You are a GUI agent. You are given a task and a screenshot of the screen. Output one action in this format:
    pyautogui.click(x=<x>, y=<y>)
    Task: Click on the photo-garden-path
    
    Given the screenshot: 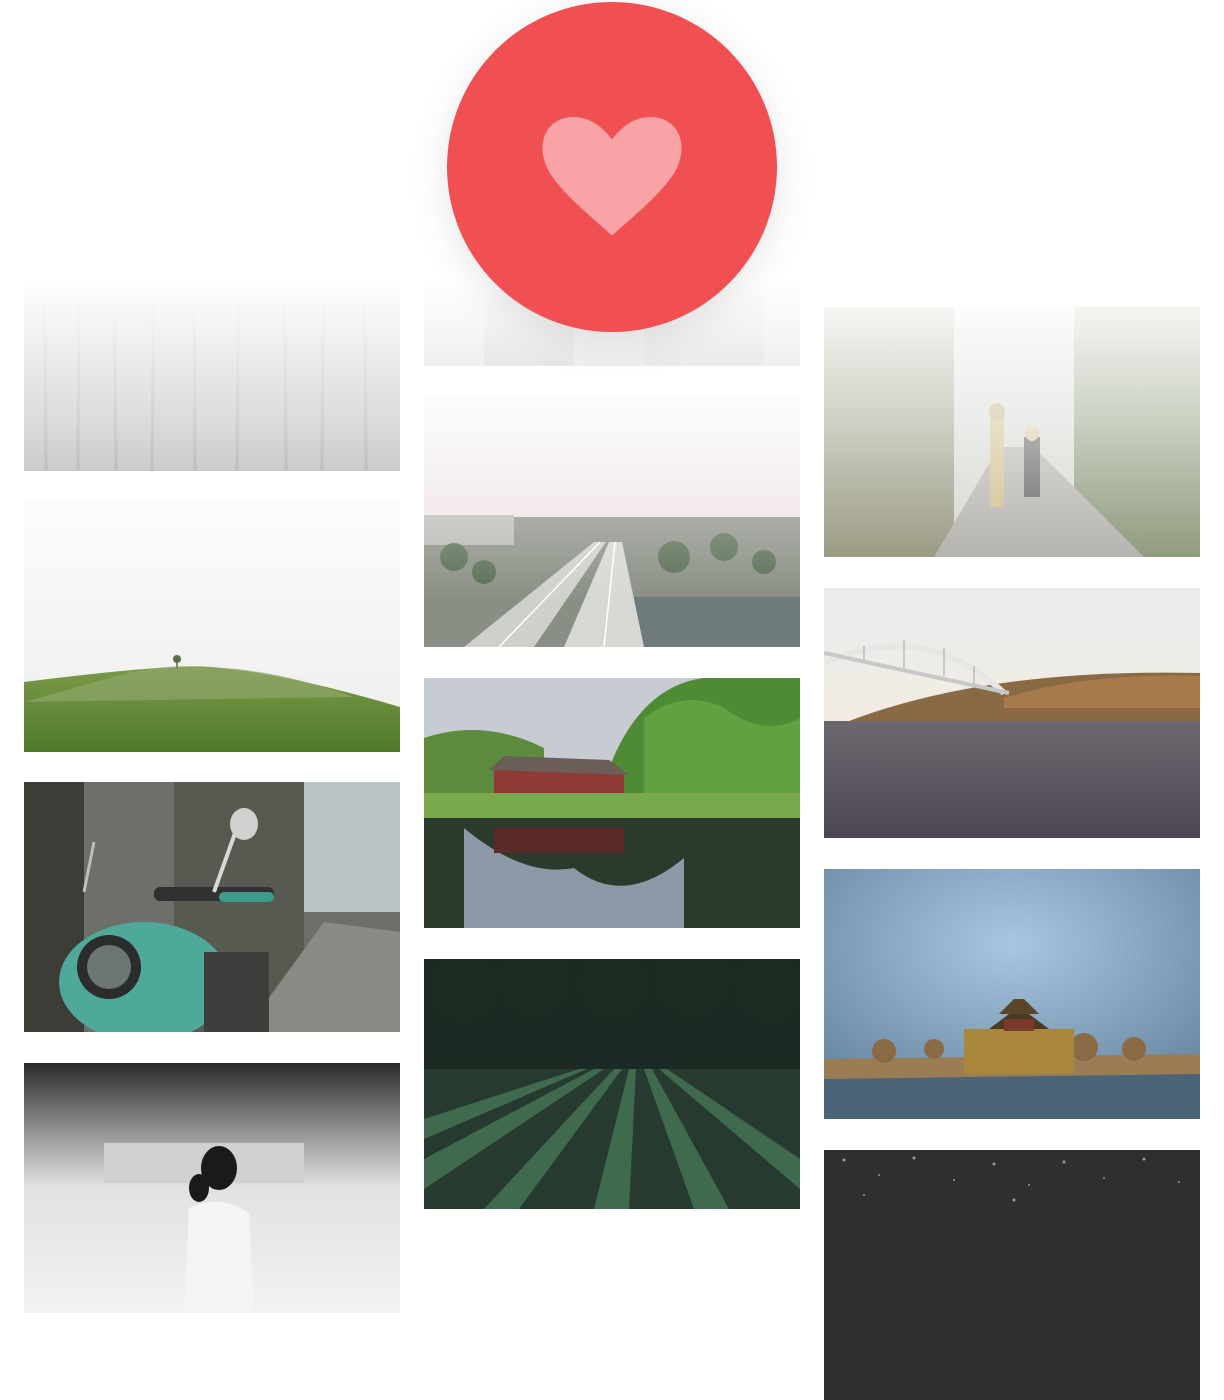 What is the action you would take?
    pyautogui.click(x=1012, y=432)
    